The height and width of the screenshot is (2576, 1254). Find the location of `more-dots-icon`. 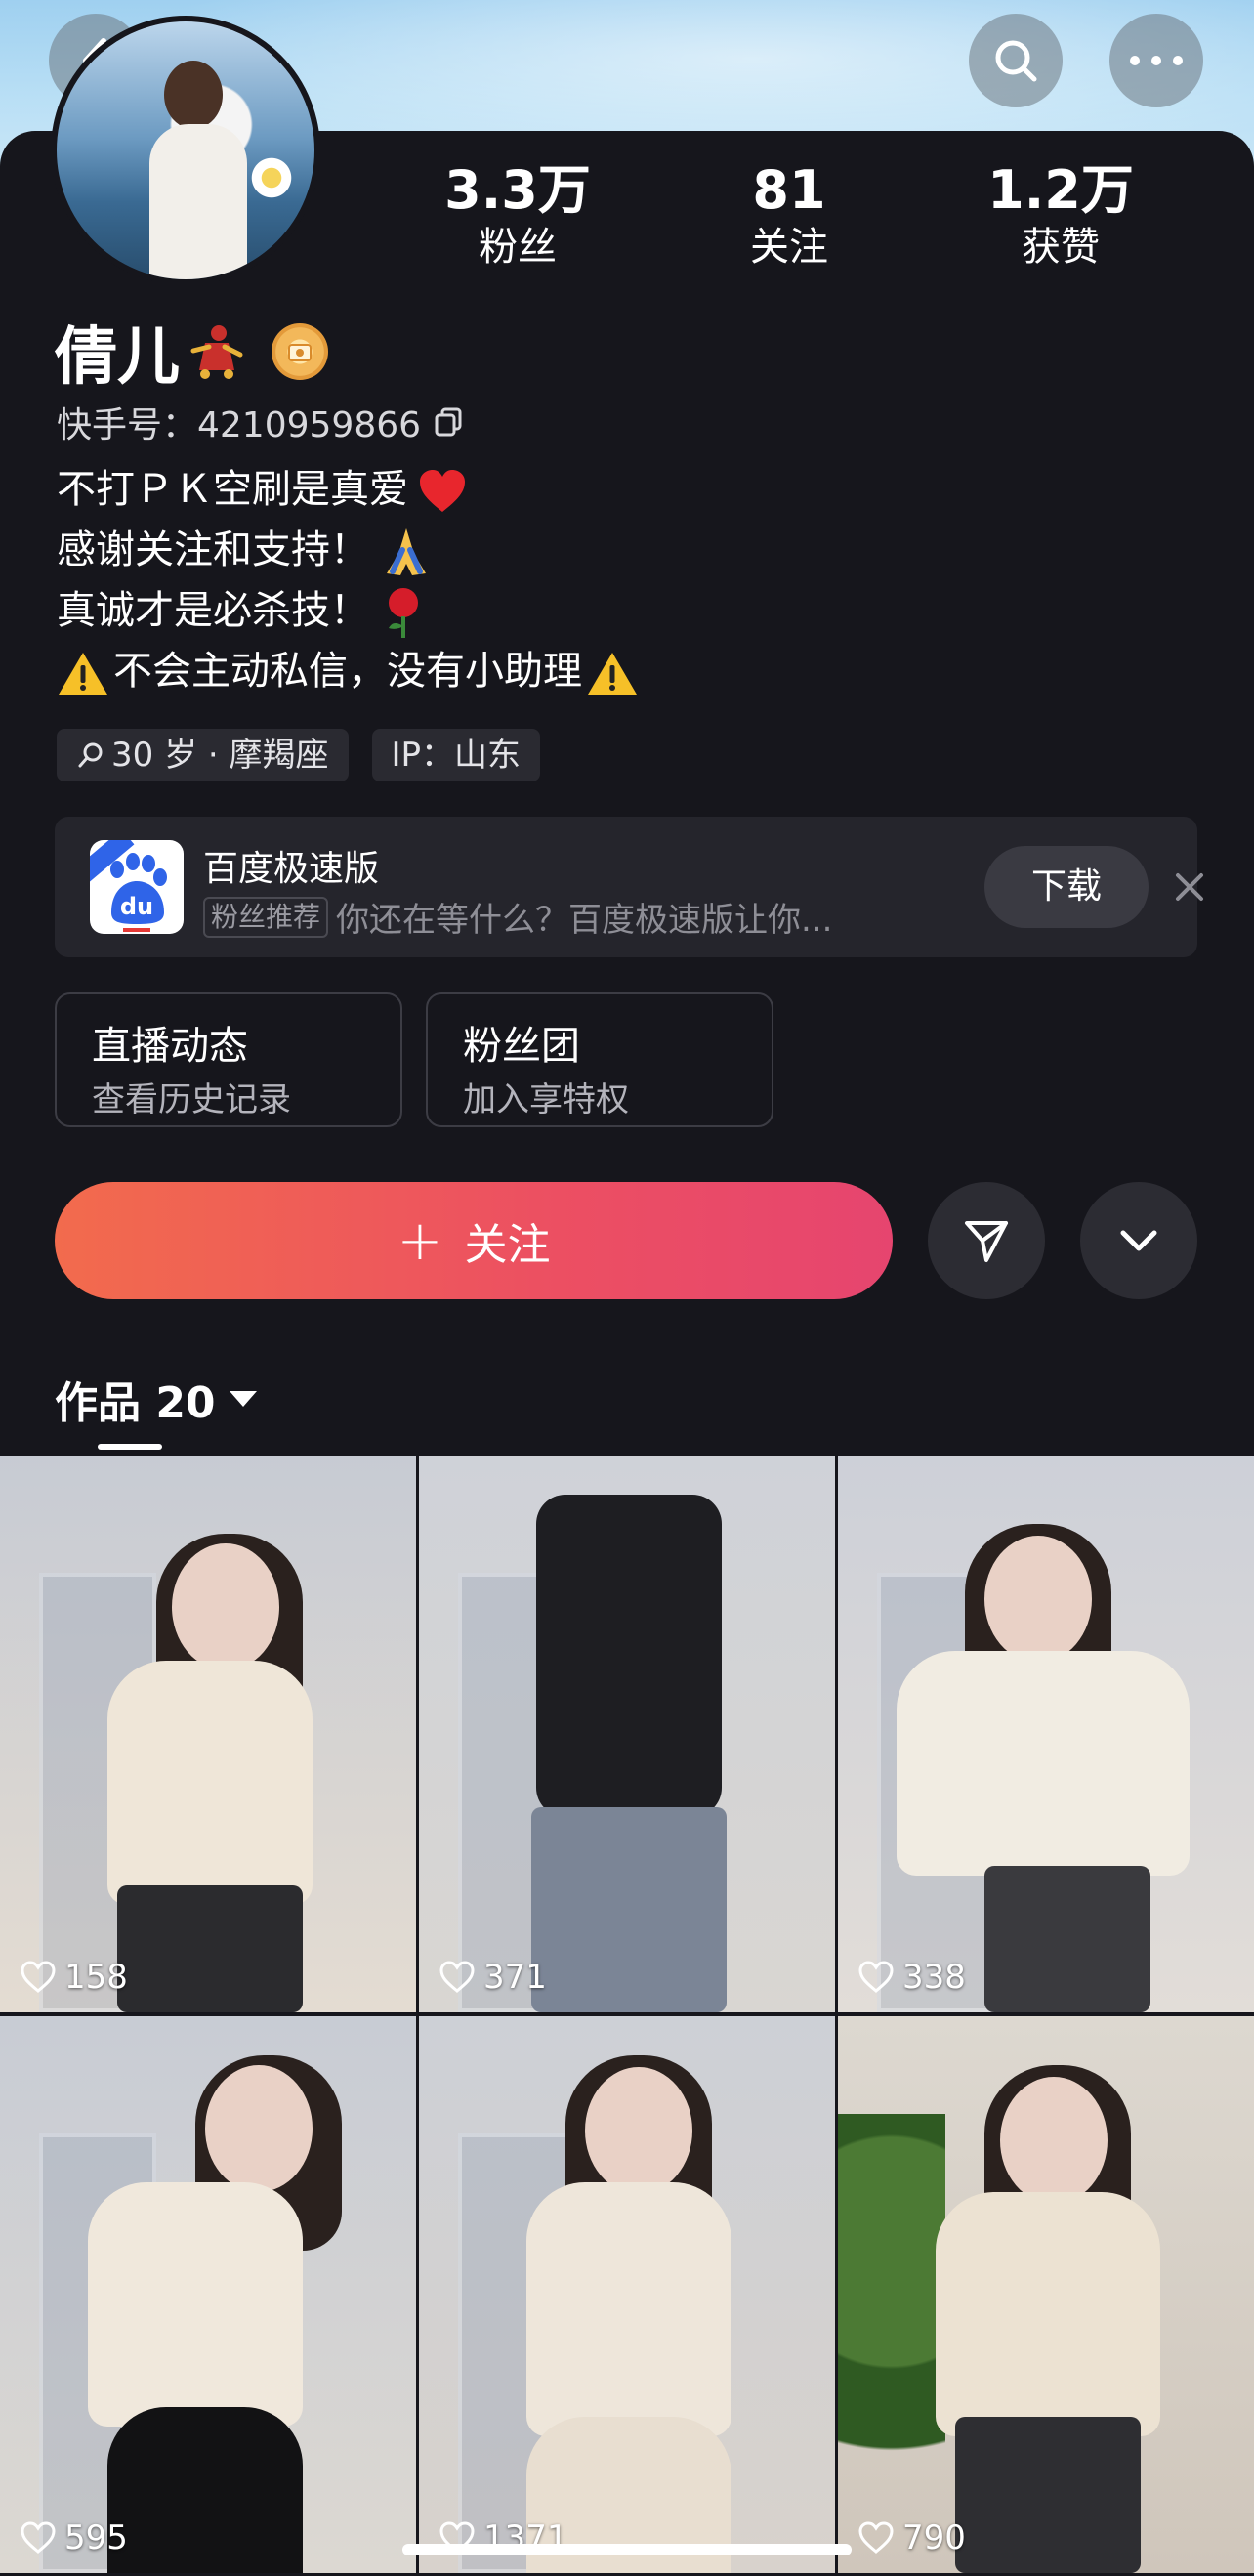

more-dots-icon is located at coordinates (1156, 60).